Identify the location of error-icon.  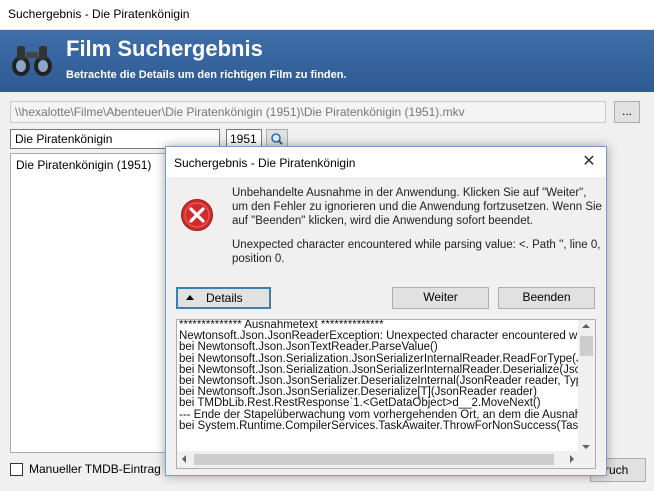
(197, 215).